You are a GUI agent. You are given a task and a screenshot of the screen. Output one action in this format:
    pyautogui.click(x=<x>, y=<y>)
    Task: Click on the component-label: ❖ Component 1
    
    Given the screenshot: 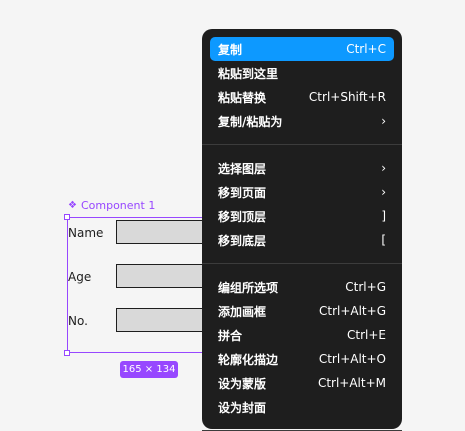 What is the action you would take?
    pyautogui.click(x=111, y=205)
    